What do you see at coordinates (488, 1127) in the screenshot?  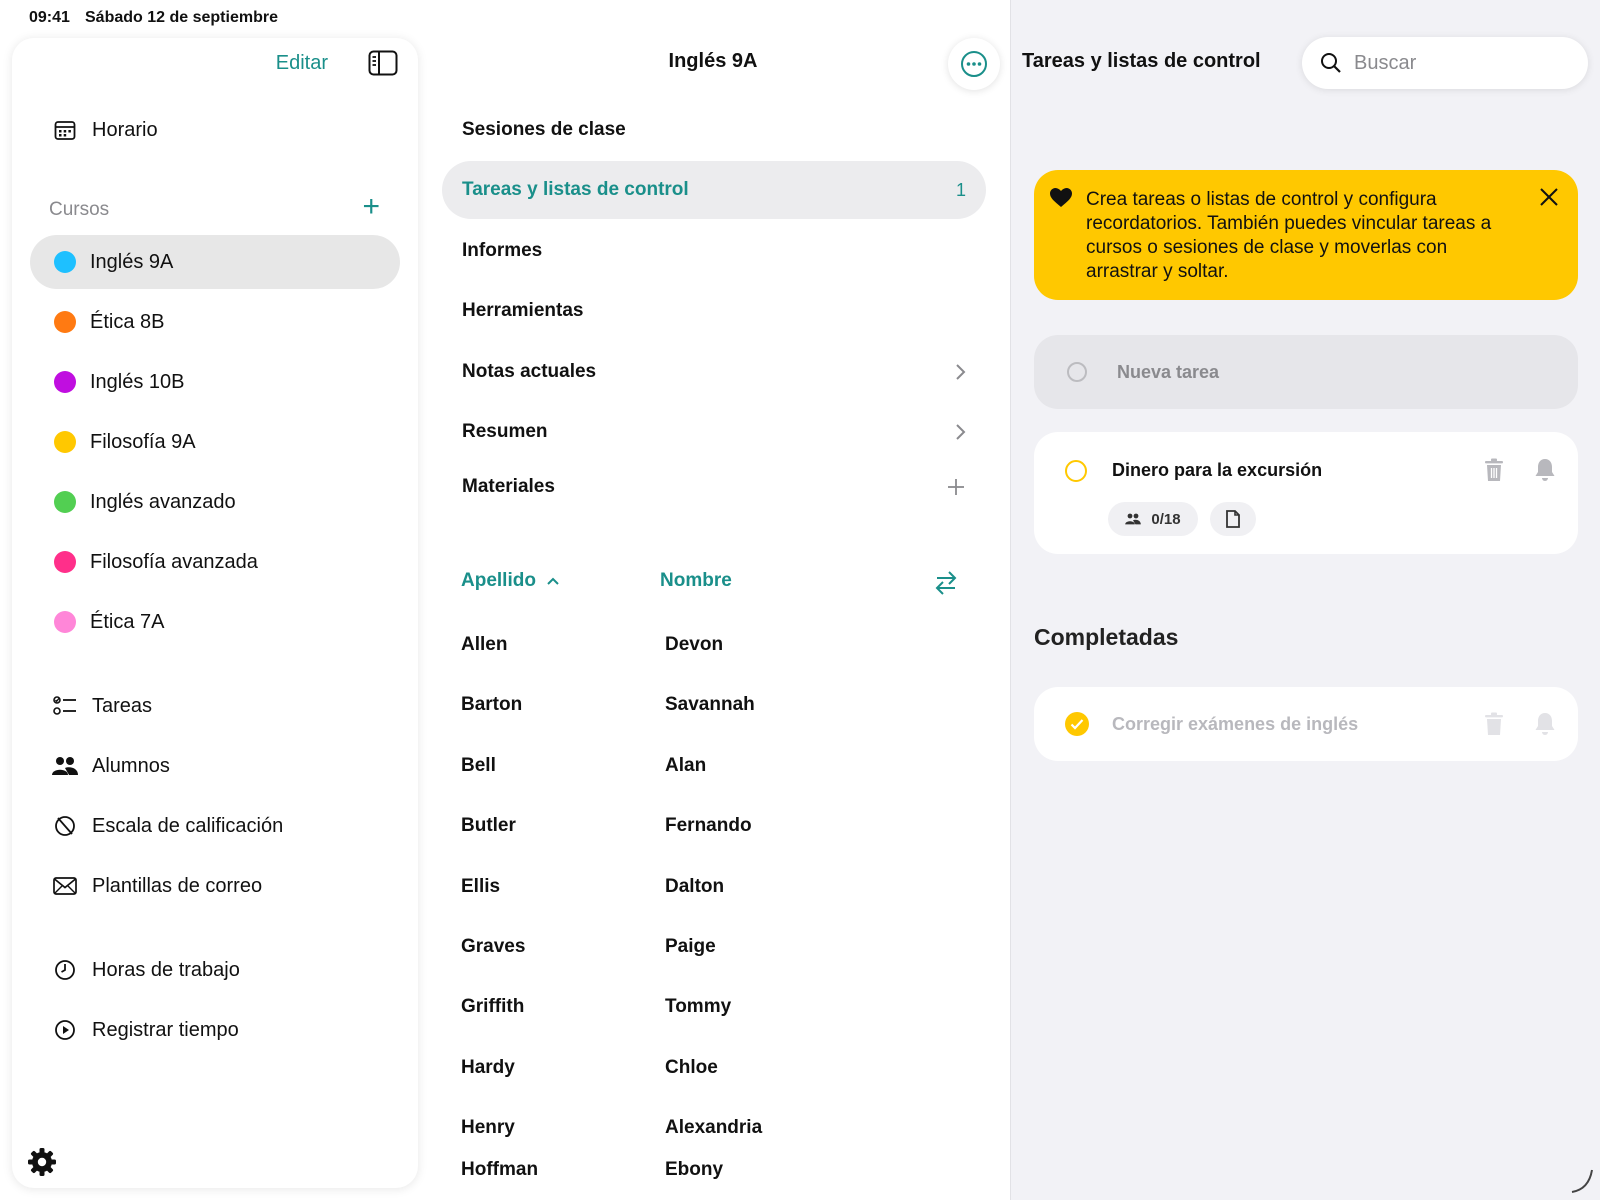 I see `student-last-name: Henry` at bounding box center [488, 1127].